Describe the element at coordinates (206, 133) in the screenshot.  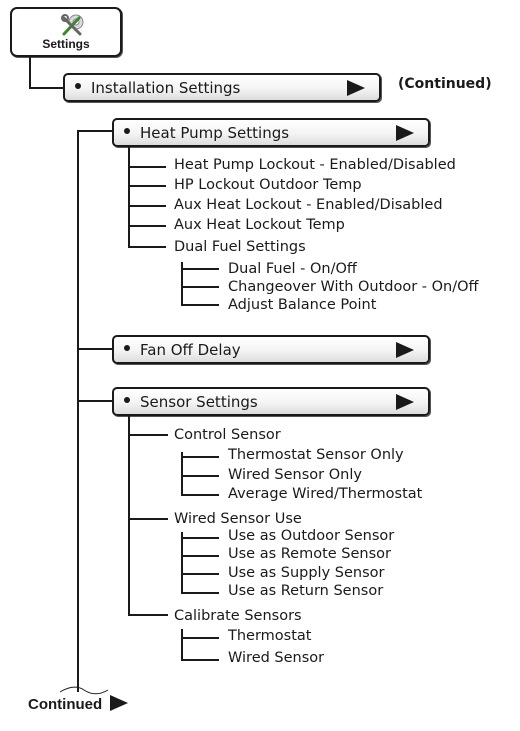
I see `heat-pump-settings-label: Heat Pump Settings` at that location.